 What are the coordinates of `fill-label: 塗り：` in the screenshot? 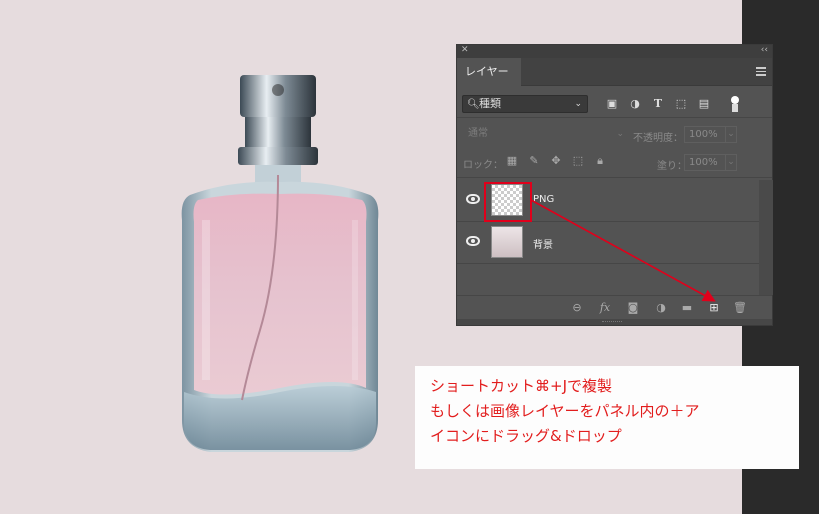 It's located at (672, 166).